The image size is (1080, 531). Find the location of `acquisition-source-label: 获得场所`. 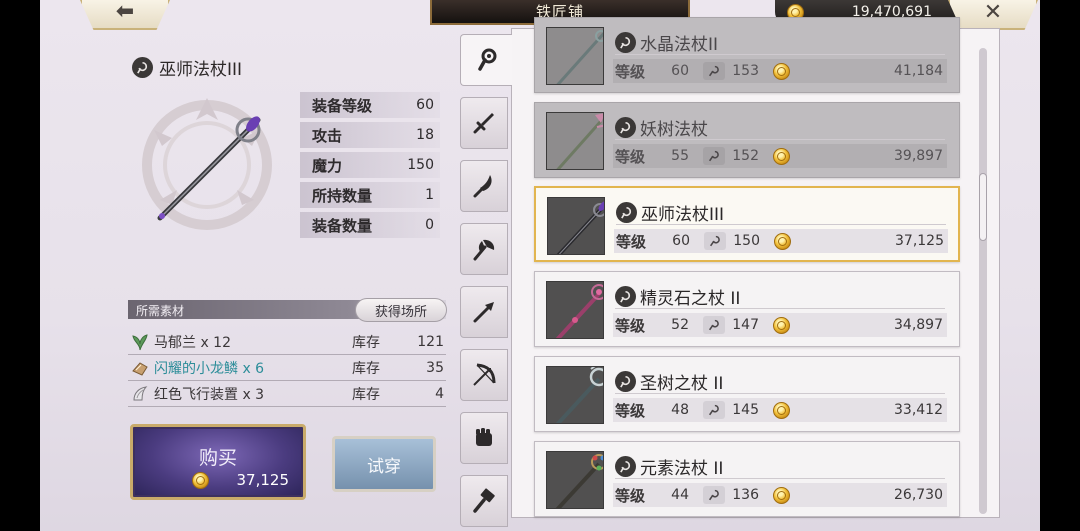

acquisition-source-label: 获得场所 is located at coordinates (400, 312).